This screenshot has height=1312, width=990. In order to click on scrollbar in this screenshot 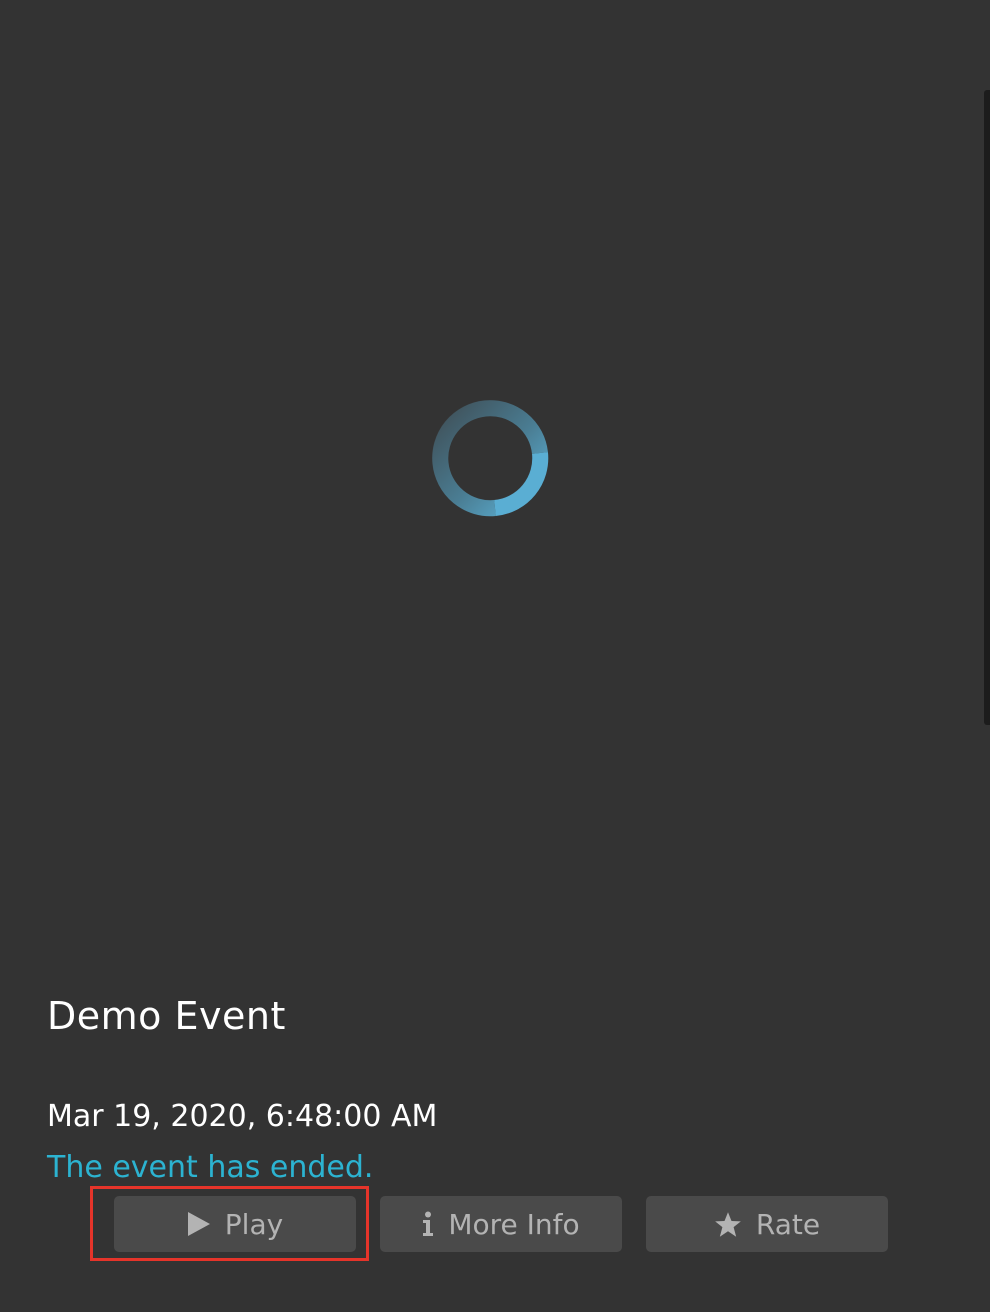, I will do `click(987, 407)`.